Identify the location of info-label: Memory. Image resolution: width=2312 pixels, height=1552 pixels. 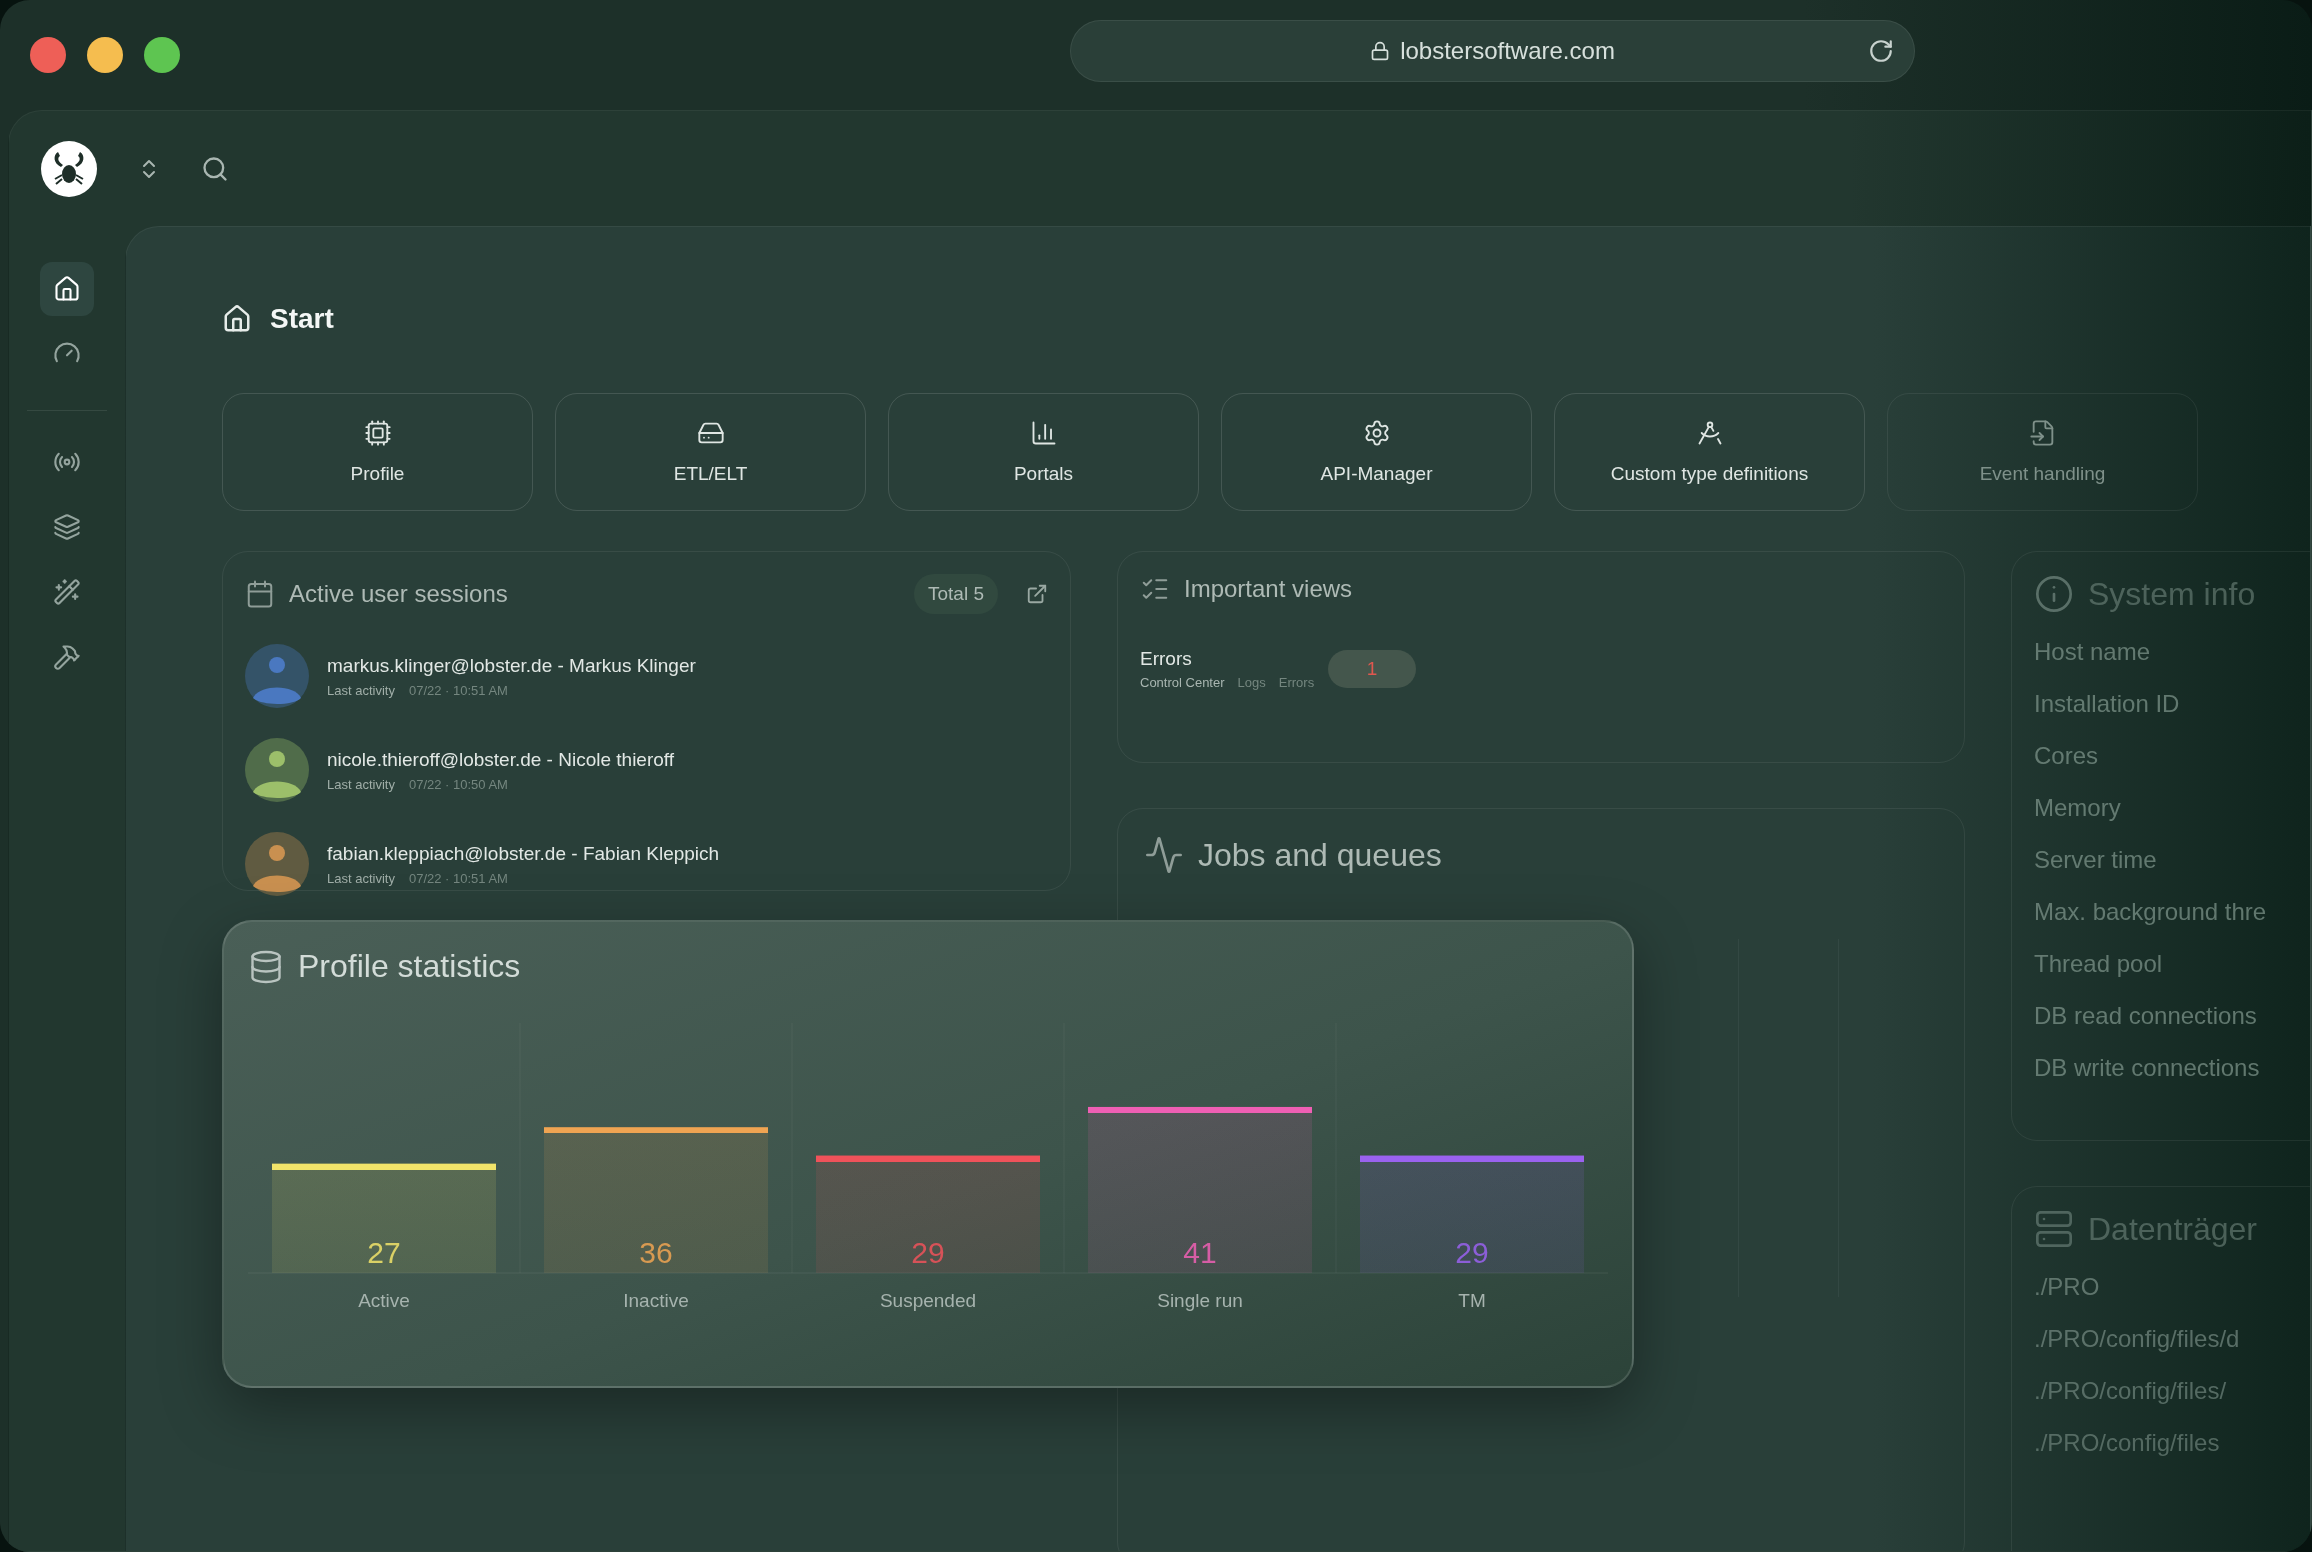
(2078, 808).